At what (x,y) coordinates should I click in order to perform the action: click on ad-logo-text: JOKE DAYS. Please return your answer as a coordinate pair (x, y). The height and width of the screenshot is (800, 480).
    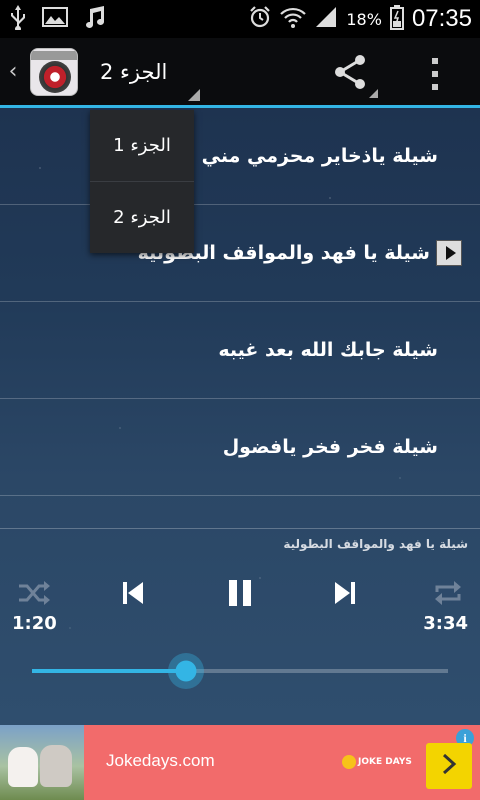
    Looking at the image, I should click on (385, 762).